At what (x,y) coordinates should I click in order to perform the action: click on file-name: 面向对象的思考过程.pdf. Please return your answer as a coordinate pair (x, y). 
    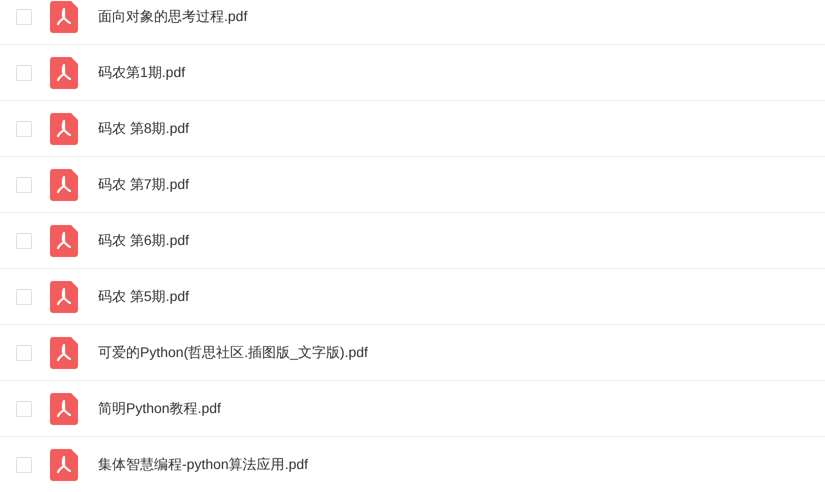
    Looking at the image, I should click on (173, 16).